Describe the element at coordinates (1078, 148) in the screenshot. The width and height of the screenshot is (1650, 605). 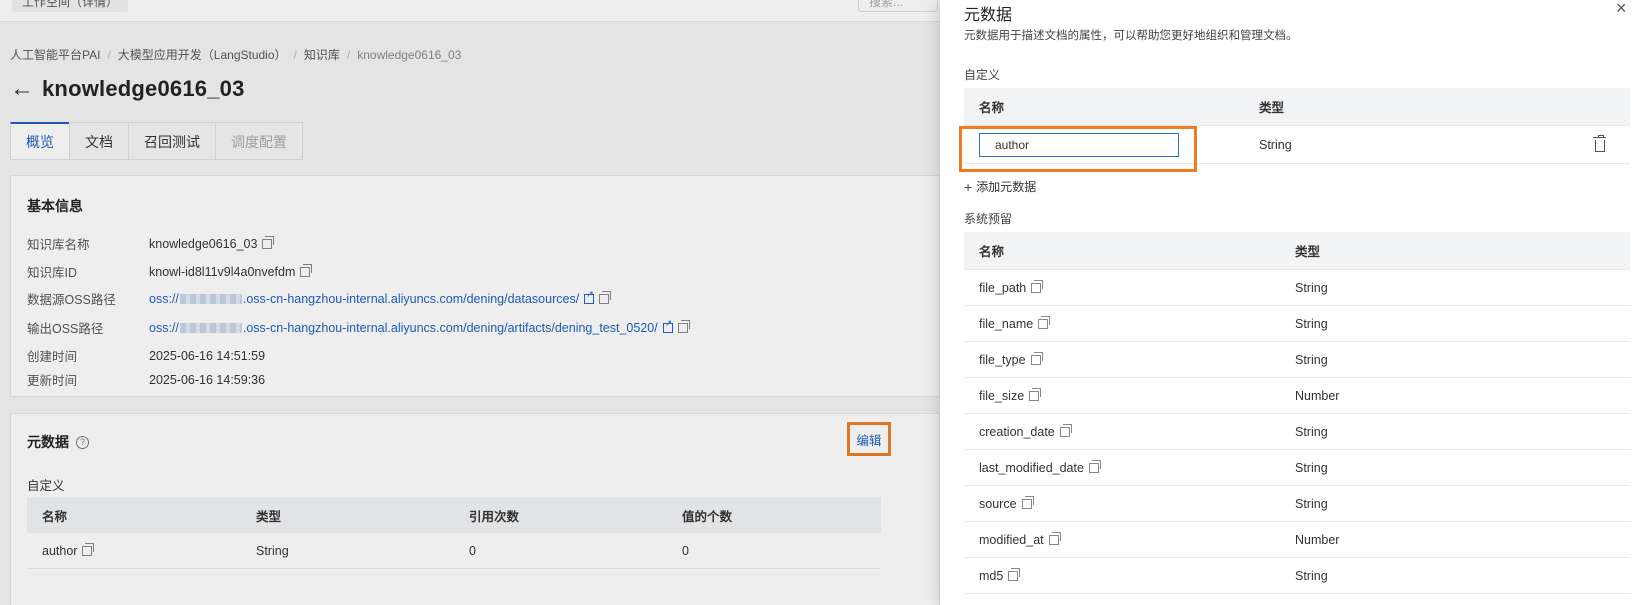
I see `highlight-box` at that location.